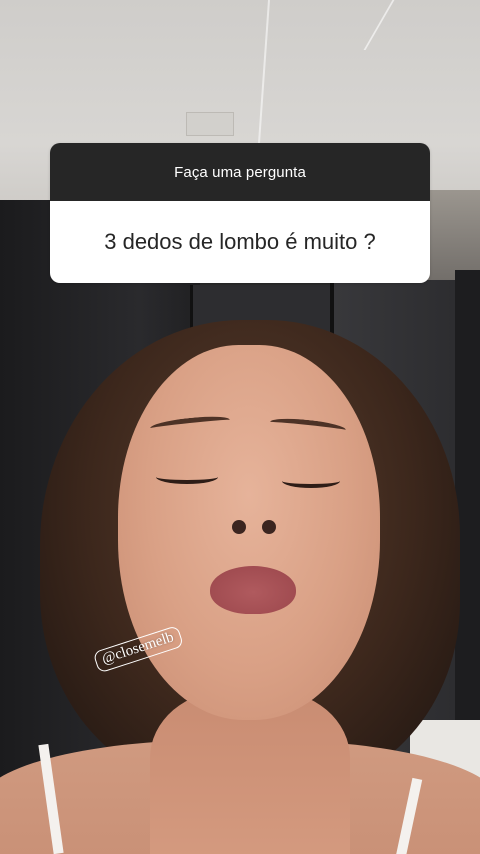 Image resolution: width=480 pixels, height=854 pixels. I want to click on question-sticker-prompt: Faça uma pergunta, so click(240, 172).